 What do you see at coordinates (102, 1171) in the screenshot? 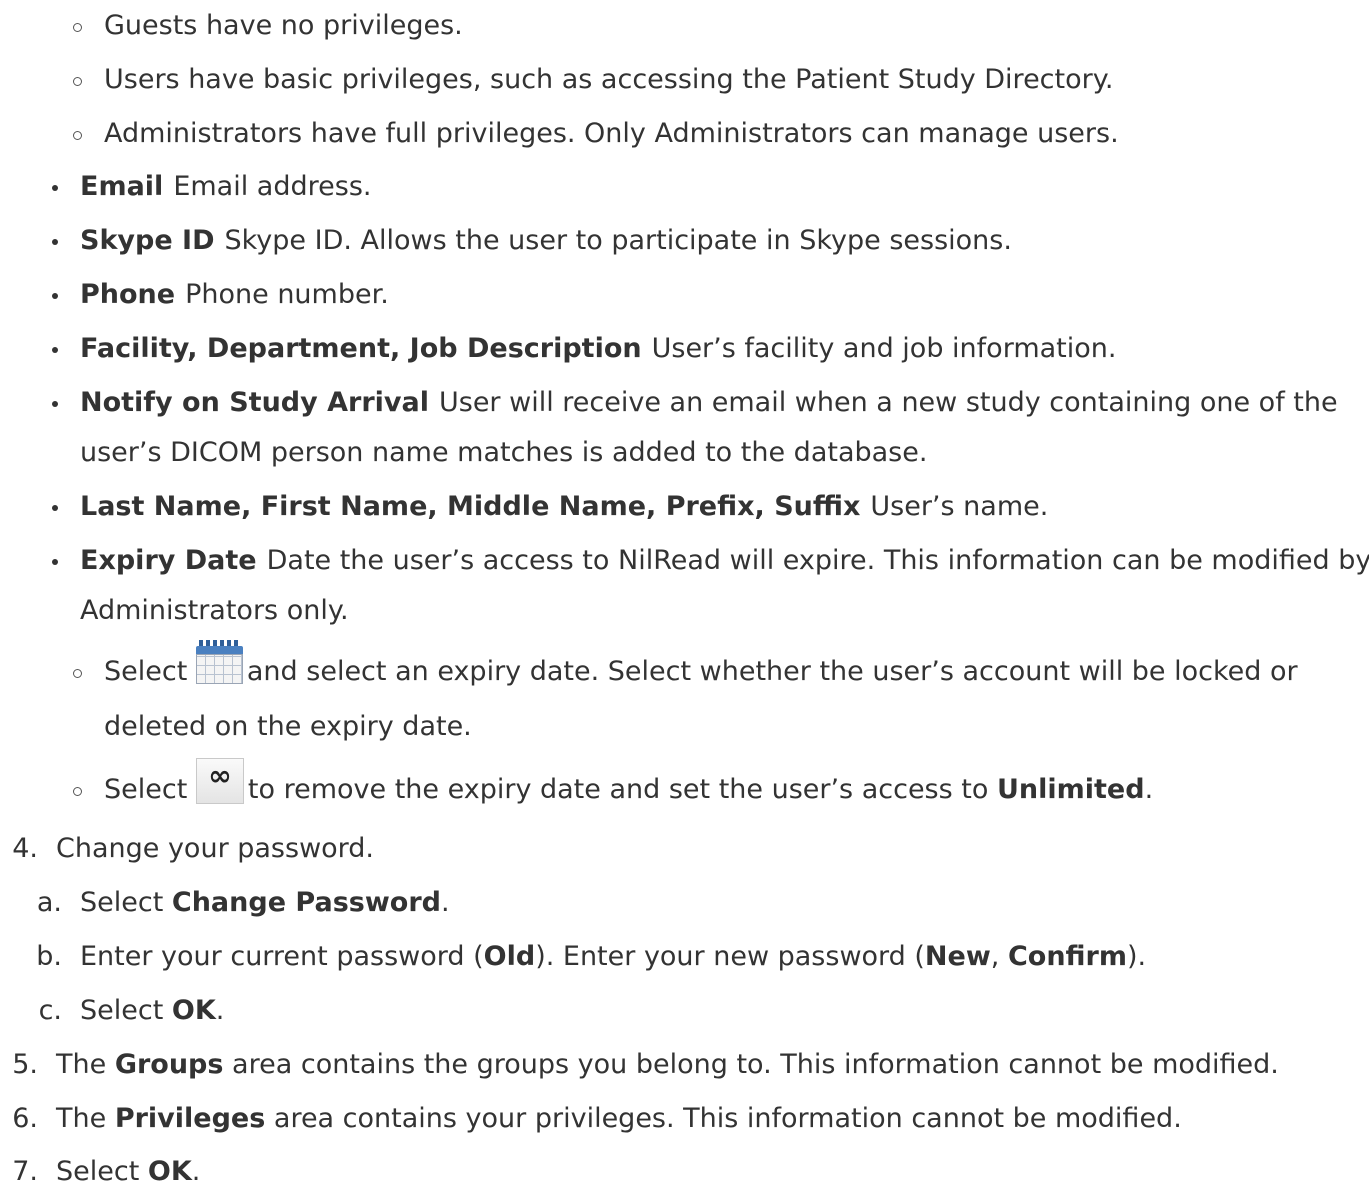
I see `step-text: Select` at bounding box center [102, 1171].